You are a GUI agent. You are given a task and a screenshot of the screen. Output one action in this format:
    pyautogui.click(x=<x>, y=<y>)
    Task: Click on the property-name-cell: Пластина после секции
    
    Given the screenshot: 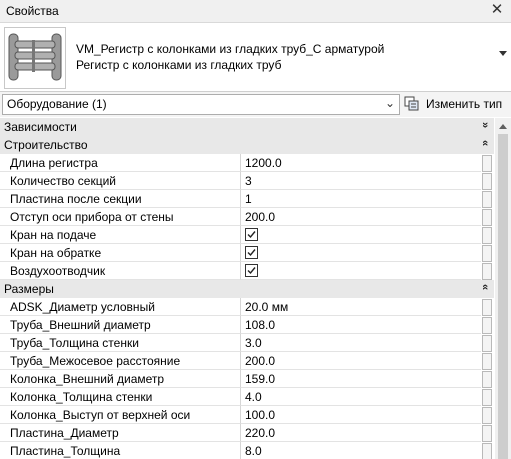 What is the action you would take?
    pyautogui.click(x=120, y=199)
    